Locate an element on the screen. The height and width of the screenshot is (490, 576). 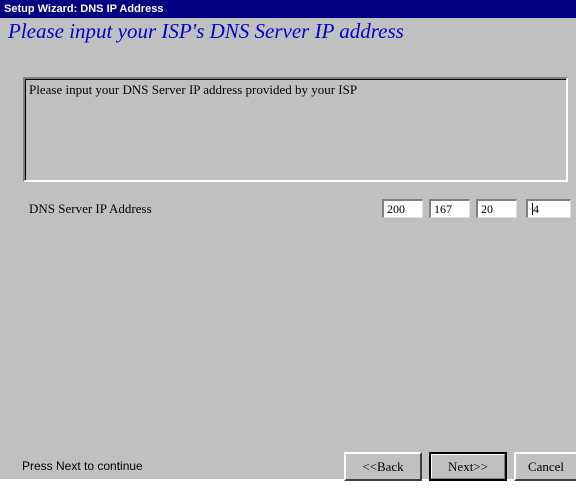
dns-ip-octet-4-input: 4 is located at coordinates (548, 208).